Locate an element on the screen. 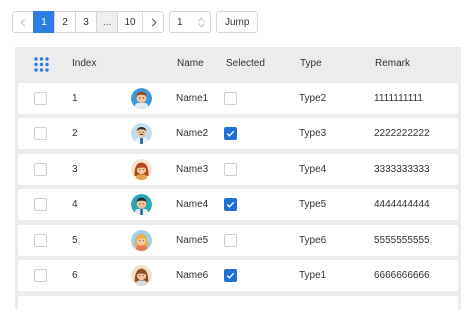 The image size is (474, 314). chevron-left-icon is located at coordinates (22, 22).